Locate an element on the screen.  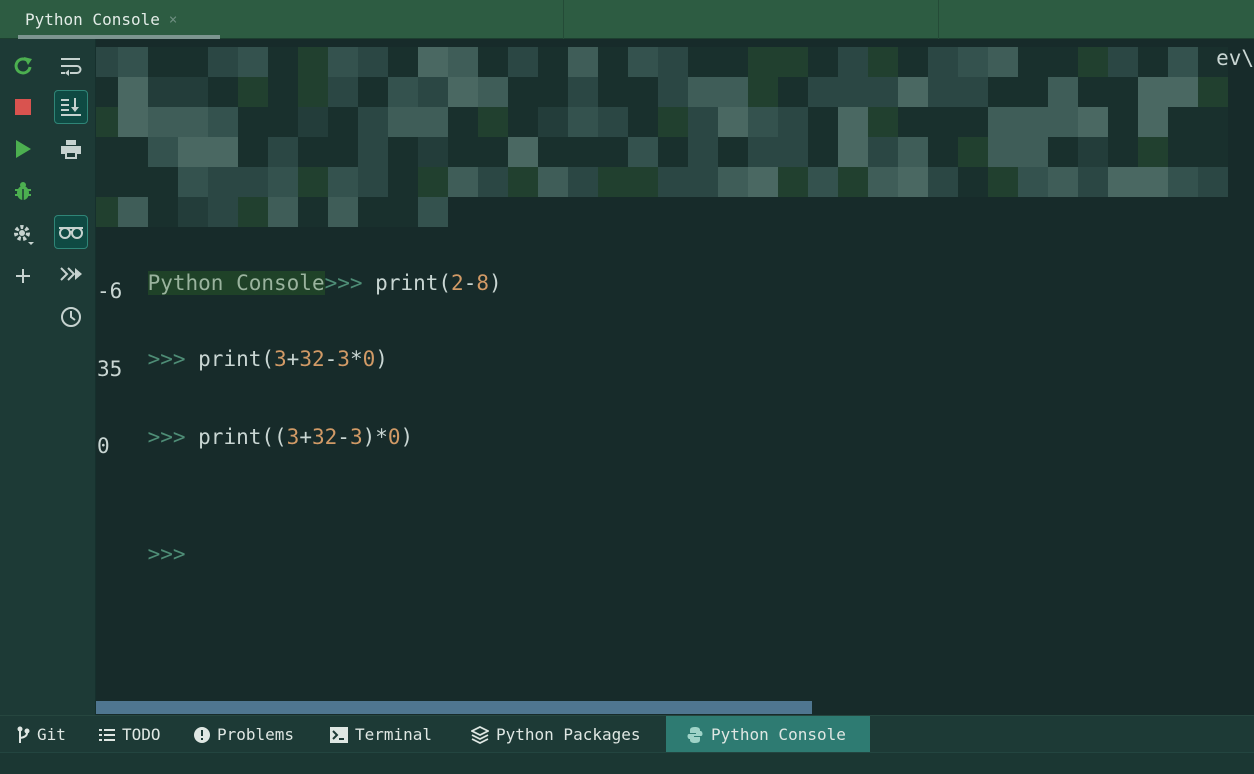
bottom-tab-python-packages: Python Packages is located at coordinates (562, 734).